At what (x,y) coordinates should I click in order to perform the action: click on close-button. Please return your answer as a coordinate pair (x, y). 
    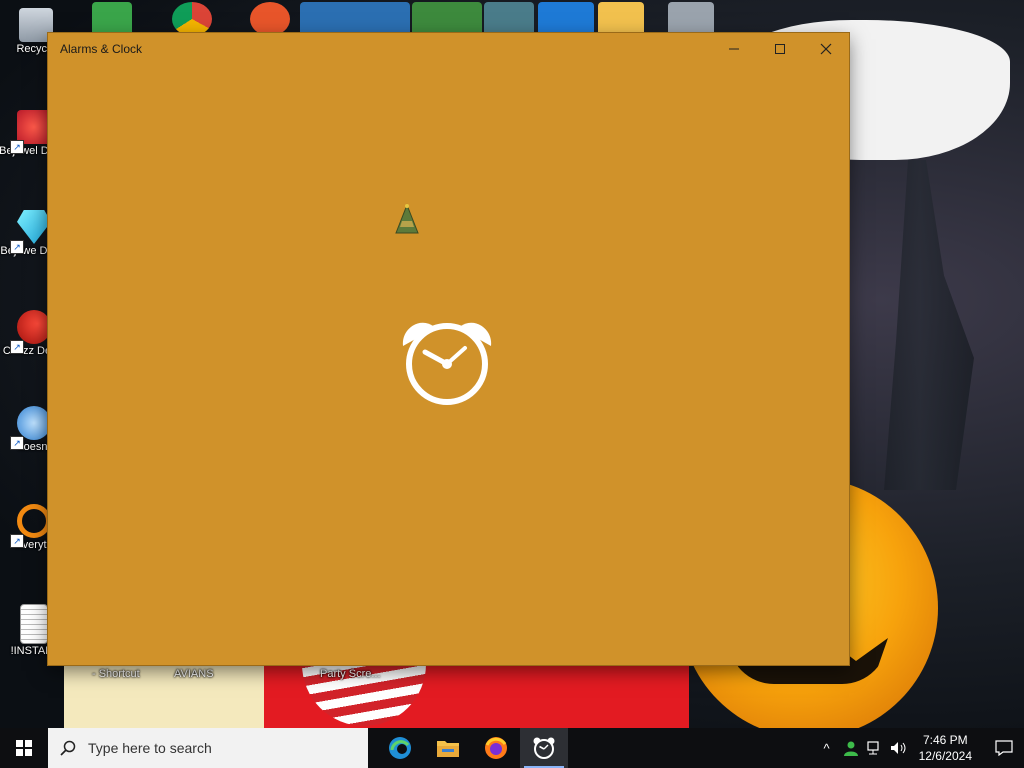
    Looking at the image, I should click on (826, 48).